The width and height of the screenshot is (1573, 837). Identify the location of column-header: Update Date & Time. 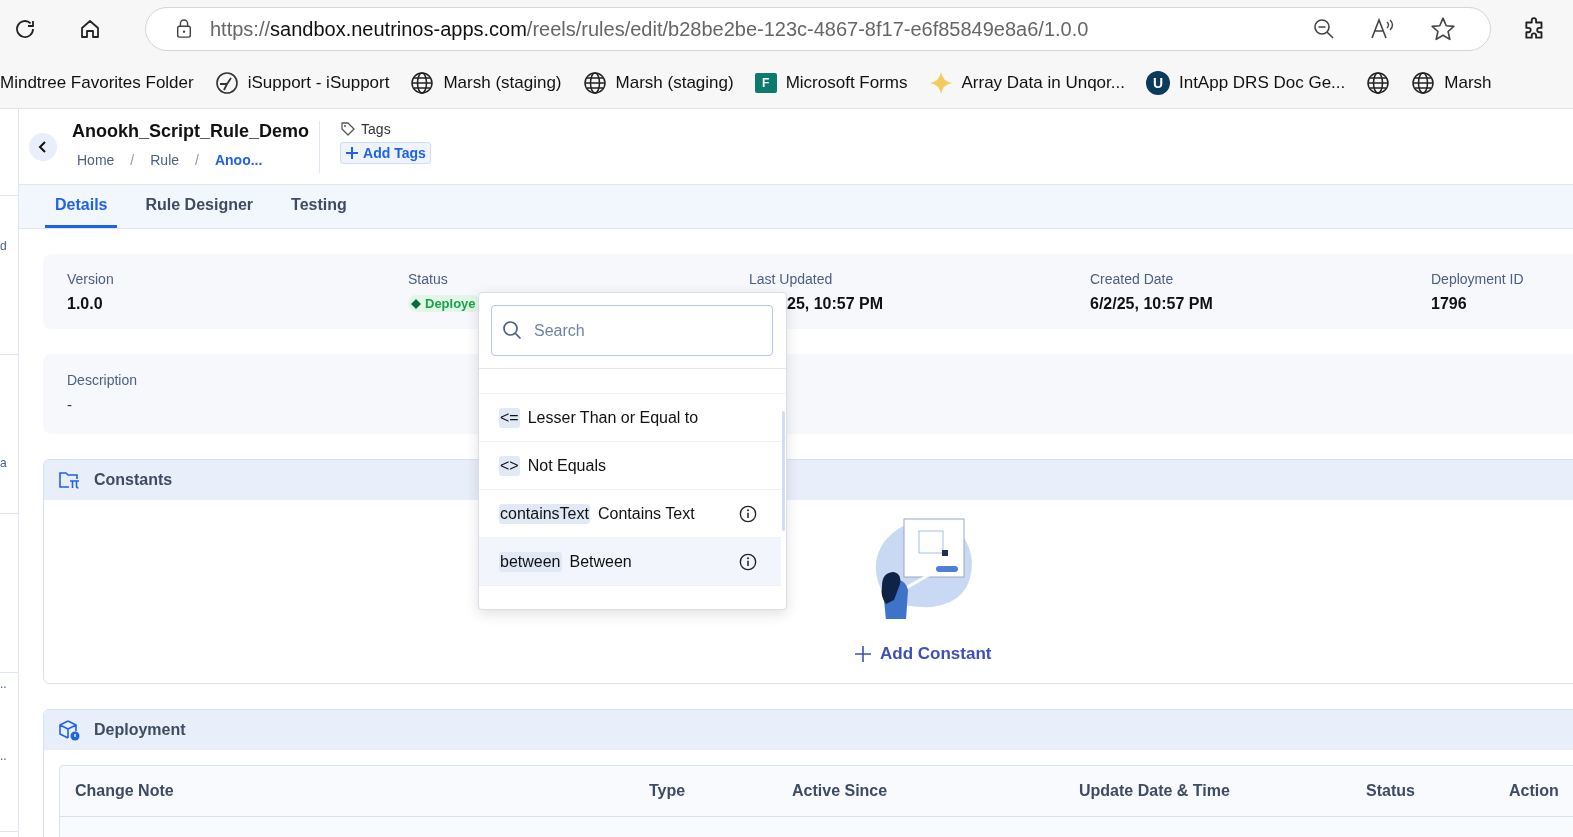
(1155, 791).